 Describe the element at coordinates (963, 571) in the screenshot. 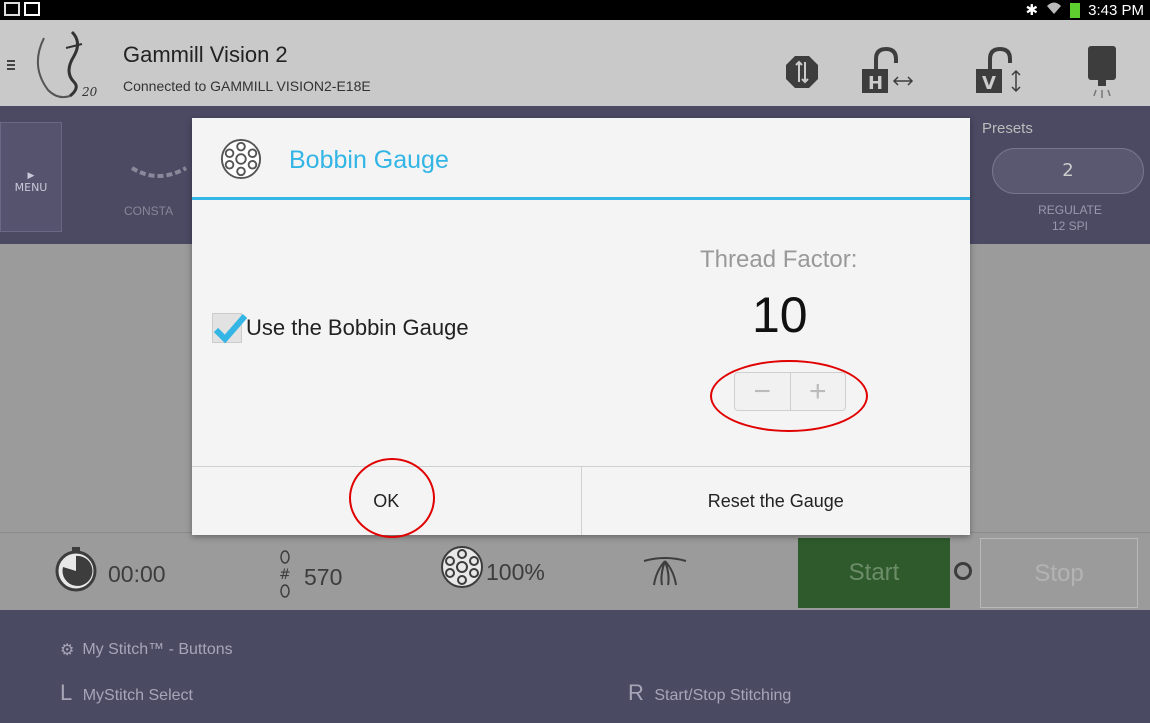

I see `status-indicator-icon` at that location.